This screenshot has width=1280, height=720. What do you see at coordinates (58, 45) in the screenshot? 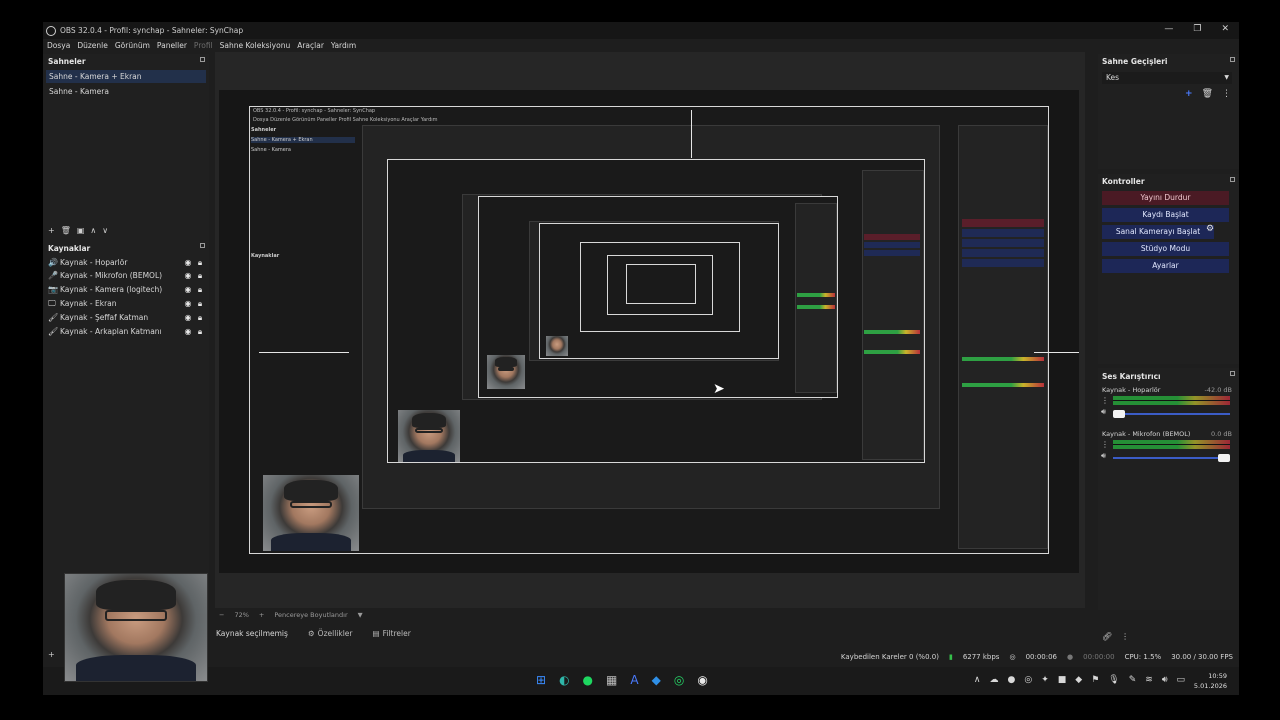
I see `menu-file: Dosya` at bounding box center [58, 45].